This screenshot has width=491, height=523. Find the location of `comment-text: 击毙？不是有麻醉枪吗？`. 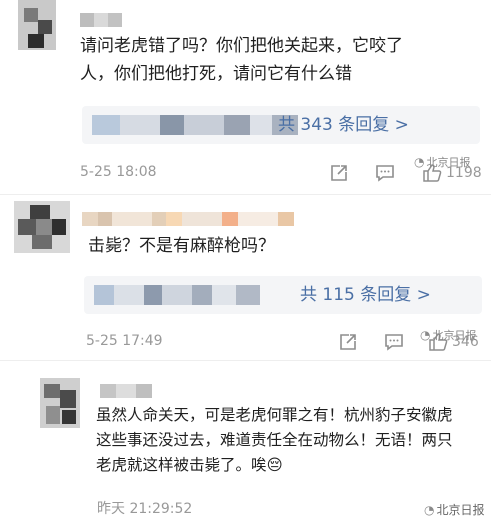

comment-text: 击毙？不是有麻醉枪吗？ is located at coordinates (181, 246).